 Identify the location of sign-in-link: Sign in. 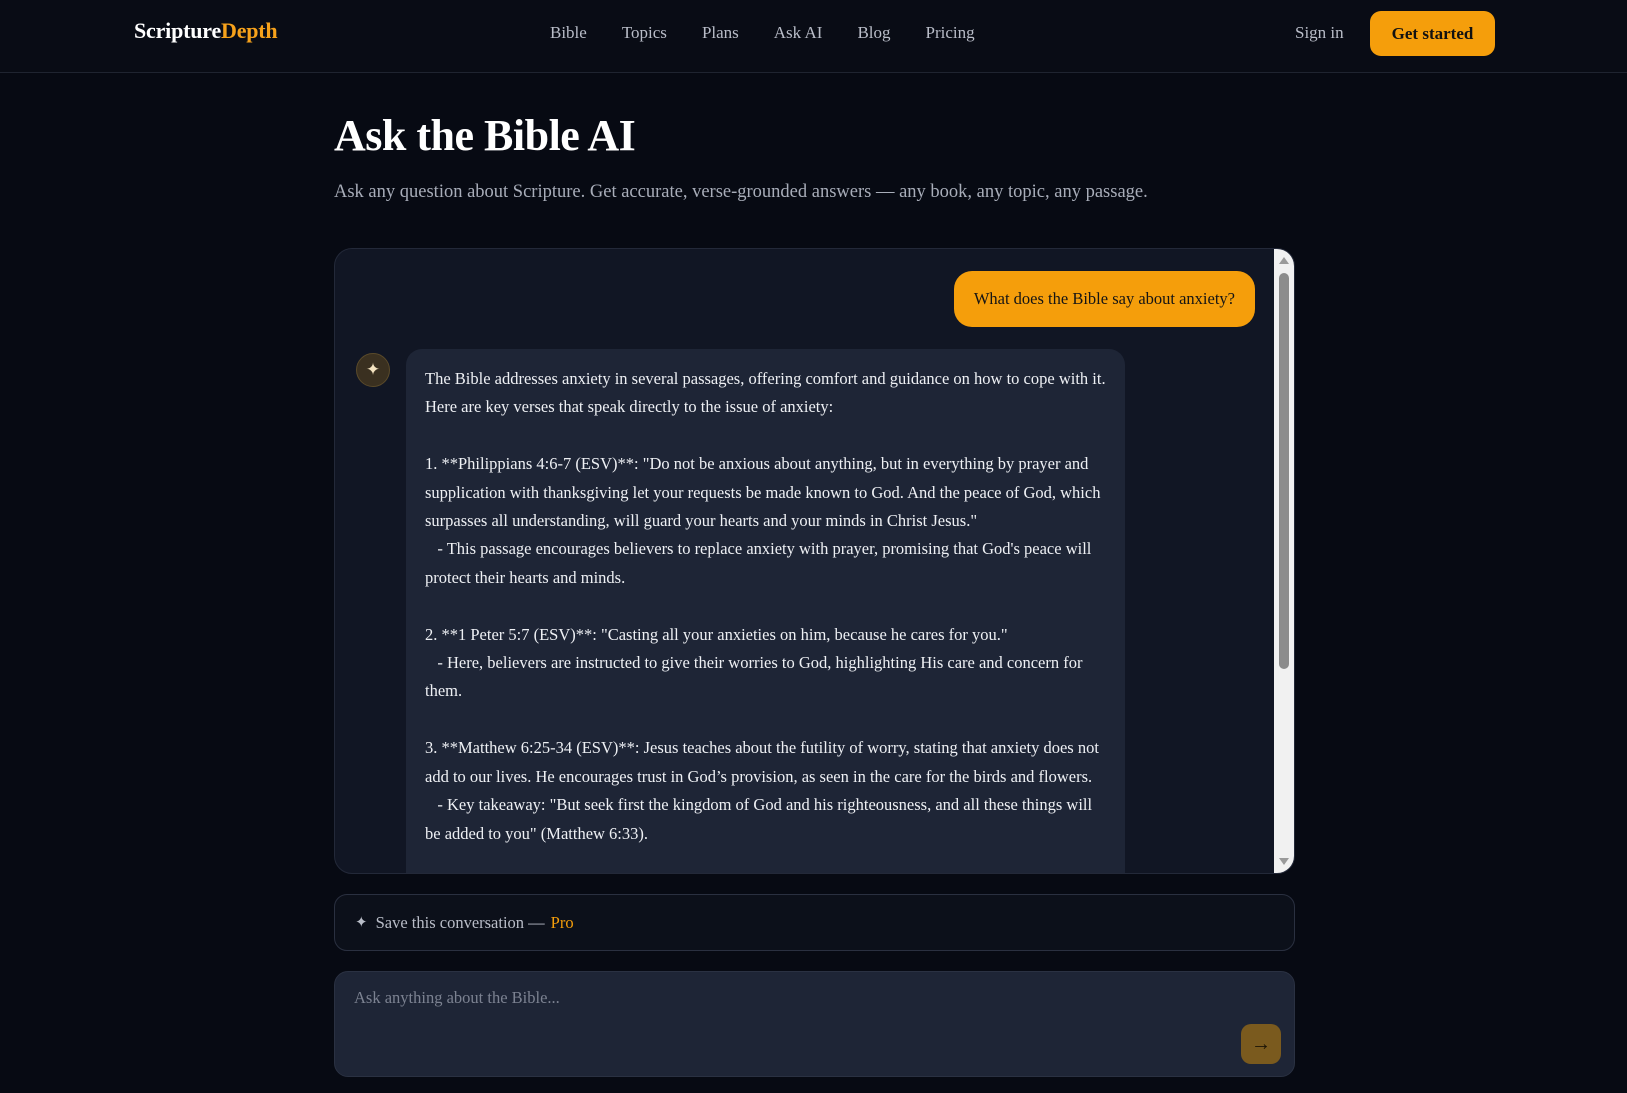
(1319, 33).